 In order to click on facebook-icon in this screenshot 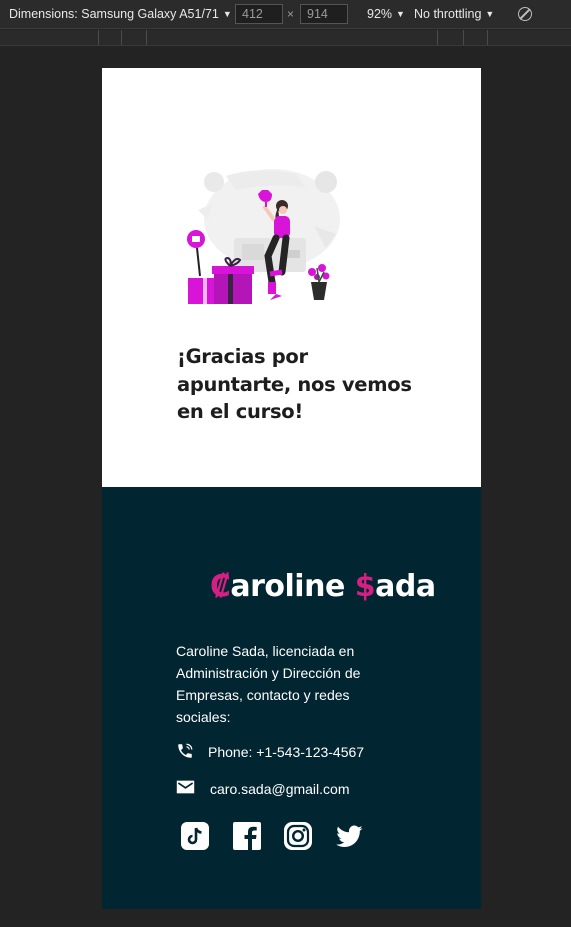, I will do `click(247, 836)`.